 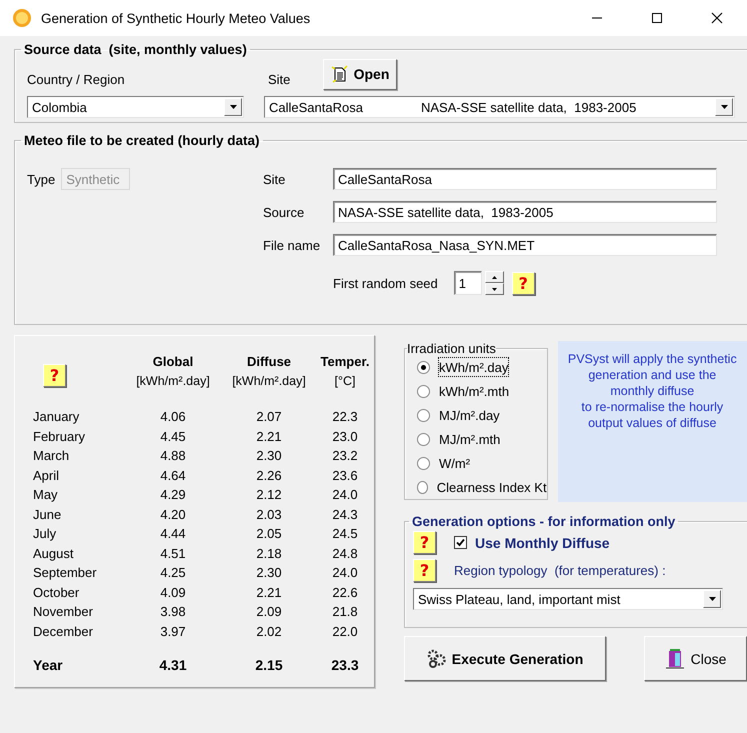 What do you see at coordinates (269, 534) in the screenshot?
I see `table-cell-text: 2.05` at bounding box center [269, 534].